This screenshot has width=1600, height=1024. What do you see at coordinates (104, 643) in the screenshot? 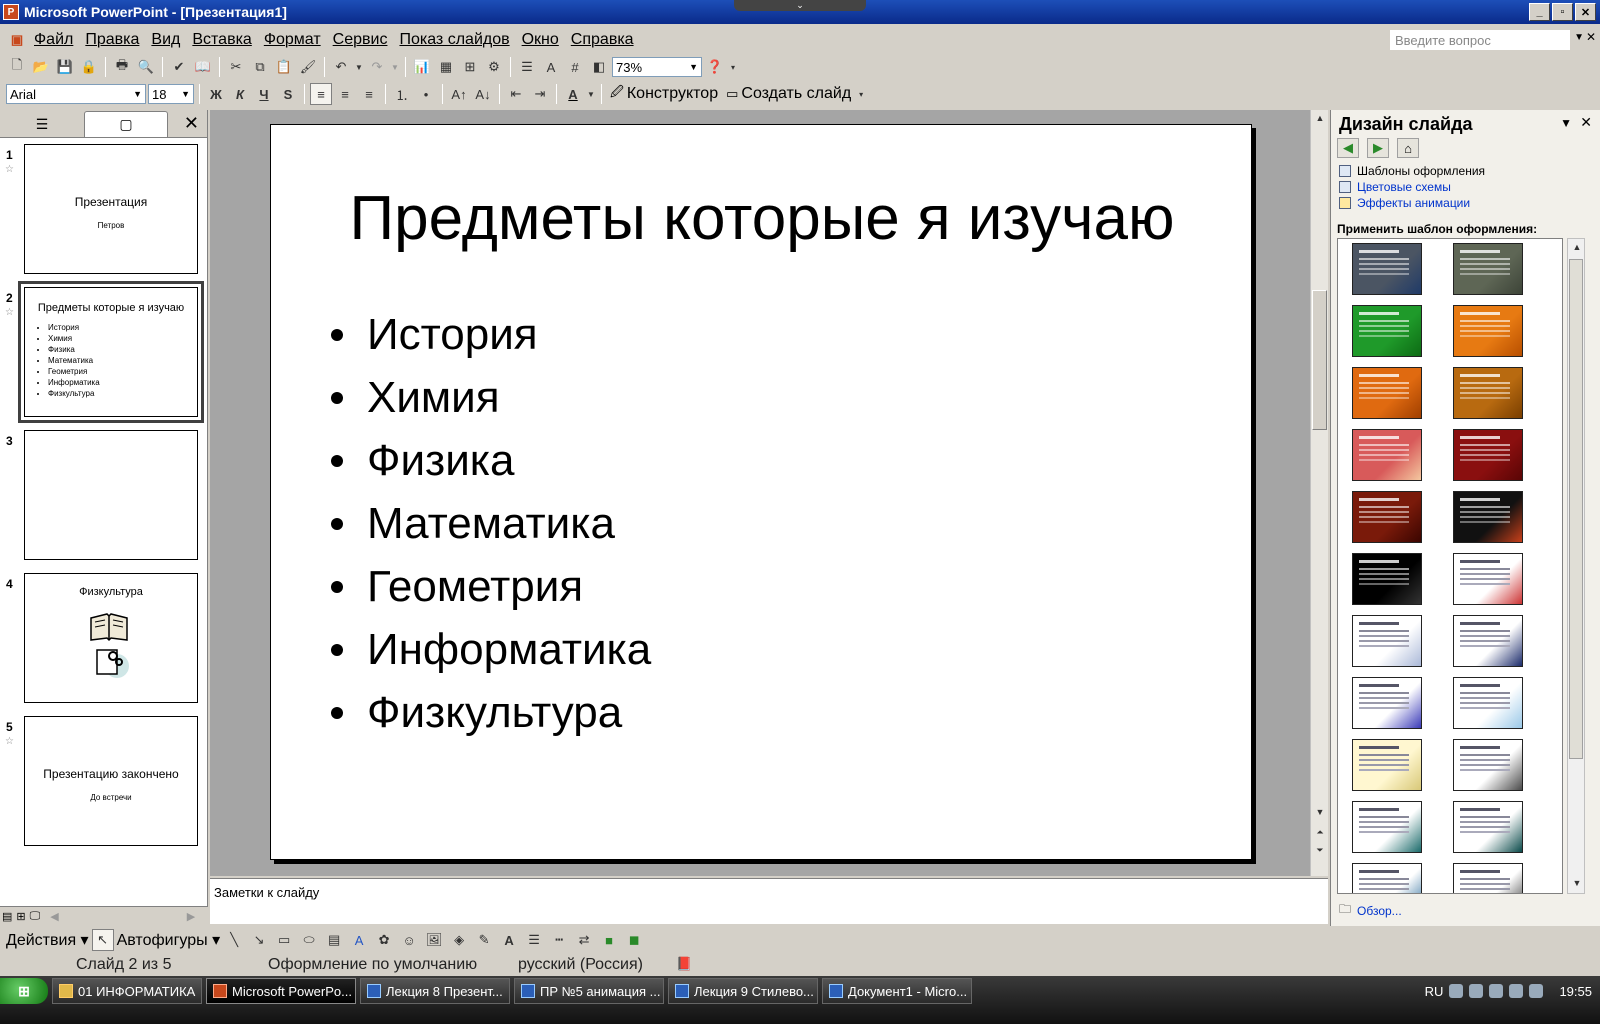
I see `slide-thumb-4: 4 Физкультура` at bounding box center [104, 643].